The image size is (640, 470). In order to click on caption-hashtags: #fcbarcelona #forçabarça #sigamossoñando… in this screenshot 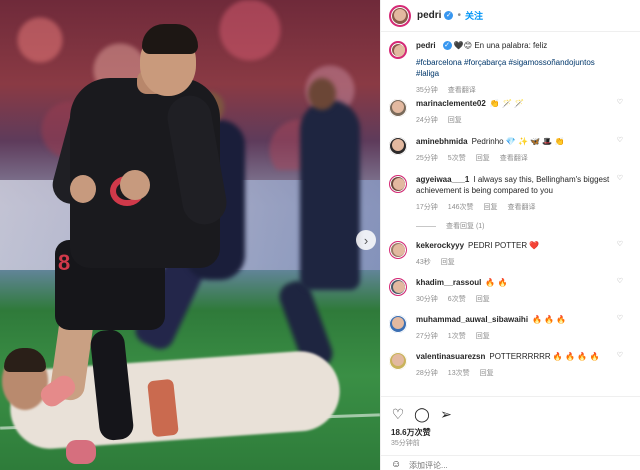, I will do `click(516, 68)`.